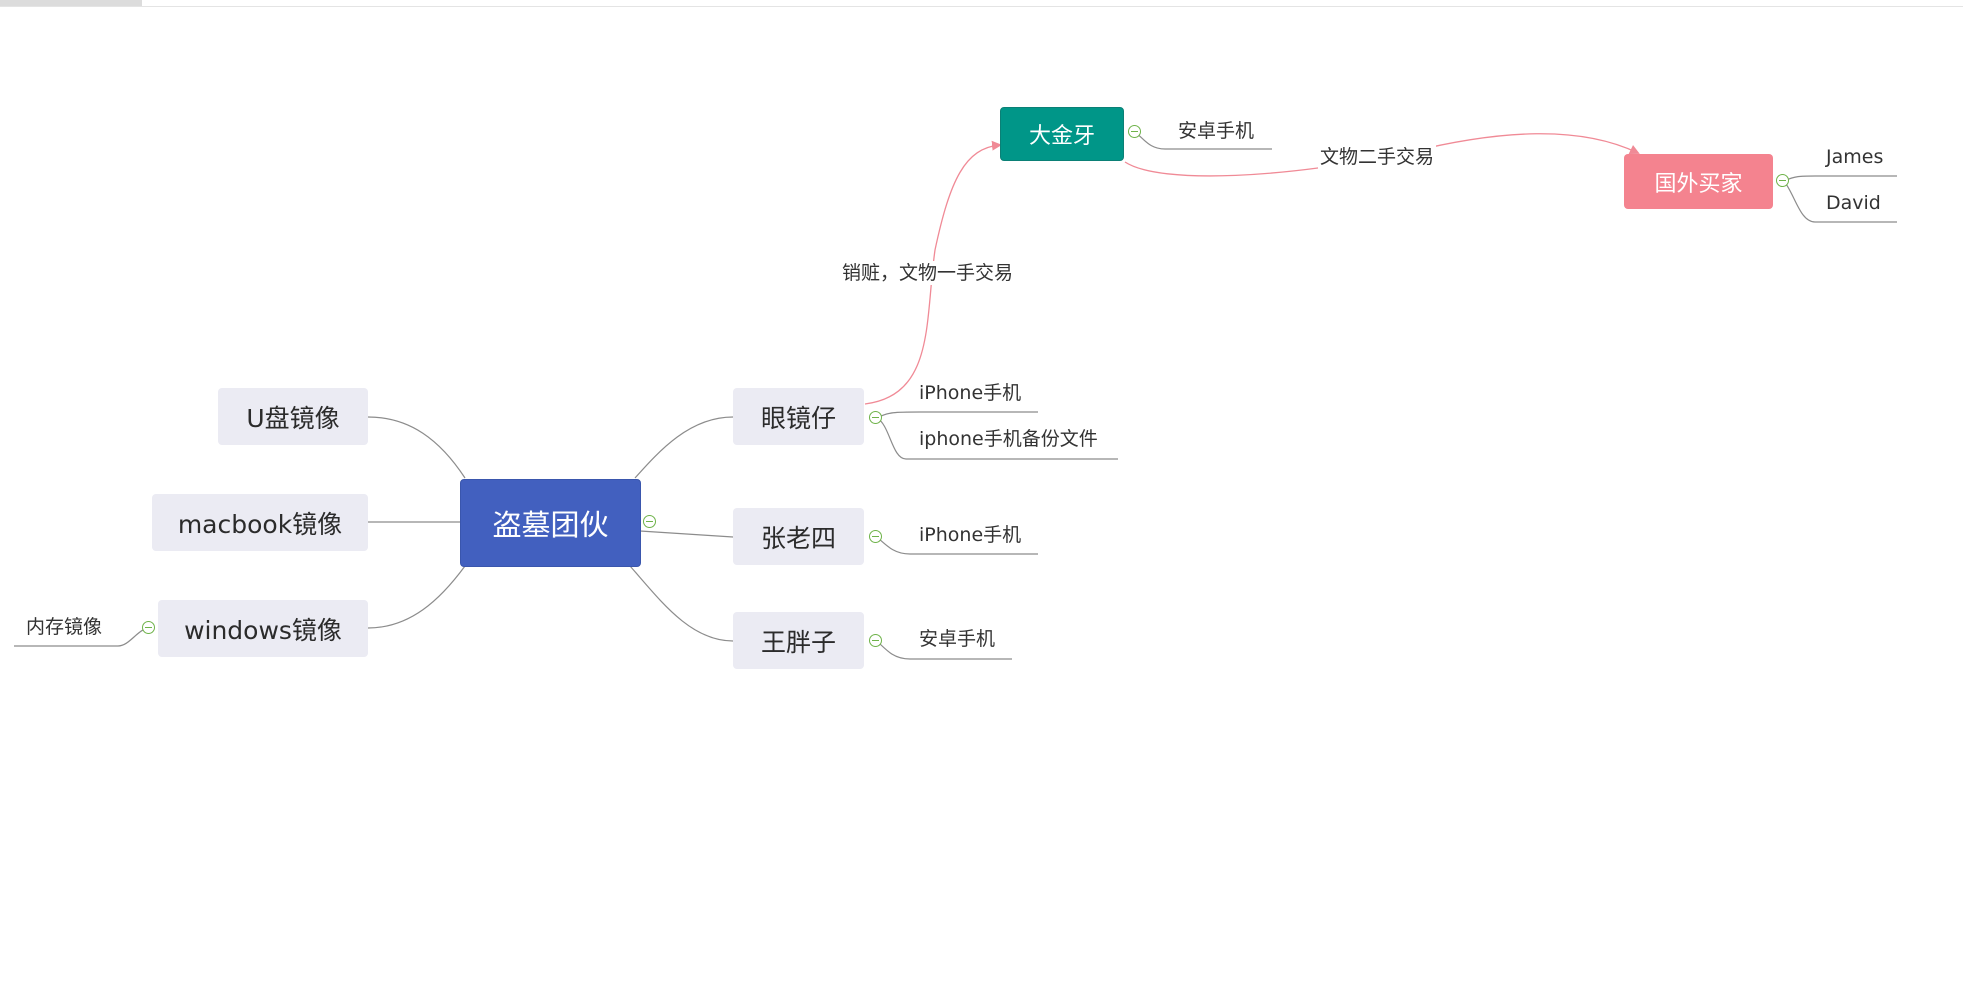 This screenshot has width=1963, height=999. I want to click on topic-label: 国外买家, so click(1698, 184).